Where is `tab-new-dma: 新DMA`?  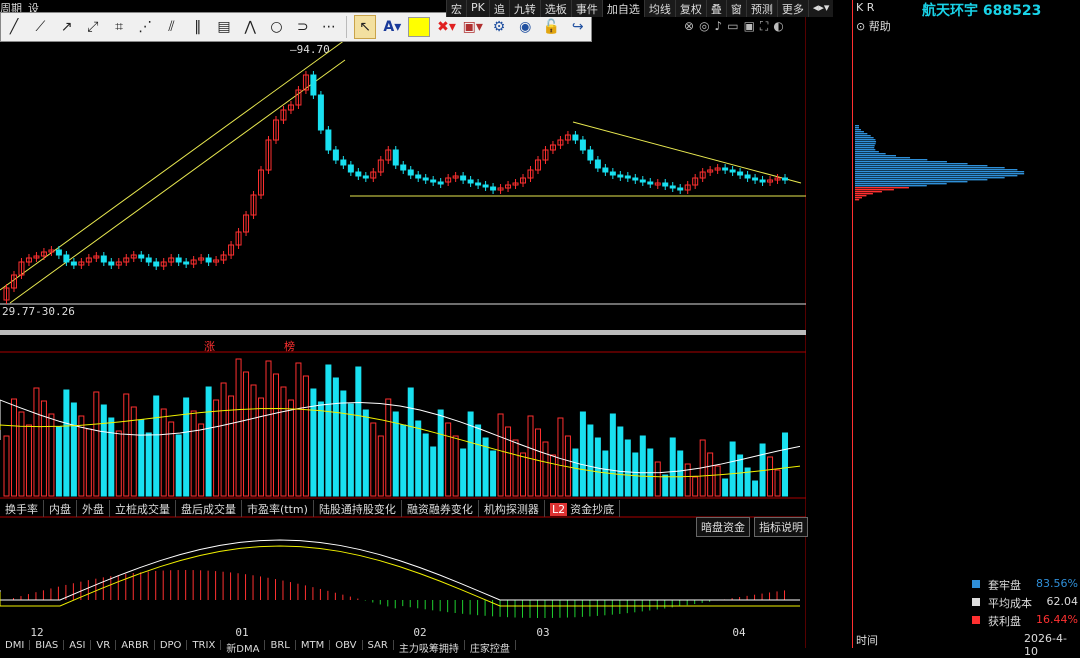
tab-new-dma: 新DMA is located at coordinates (243, 647).